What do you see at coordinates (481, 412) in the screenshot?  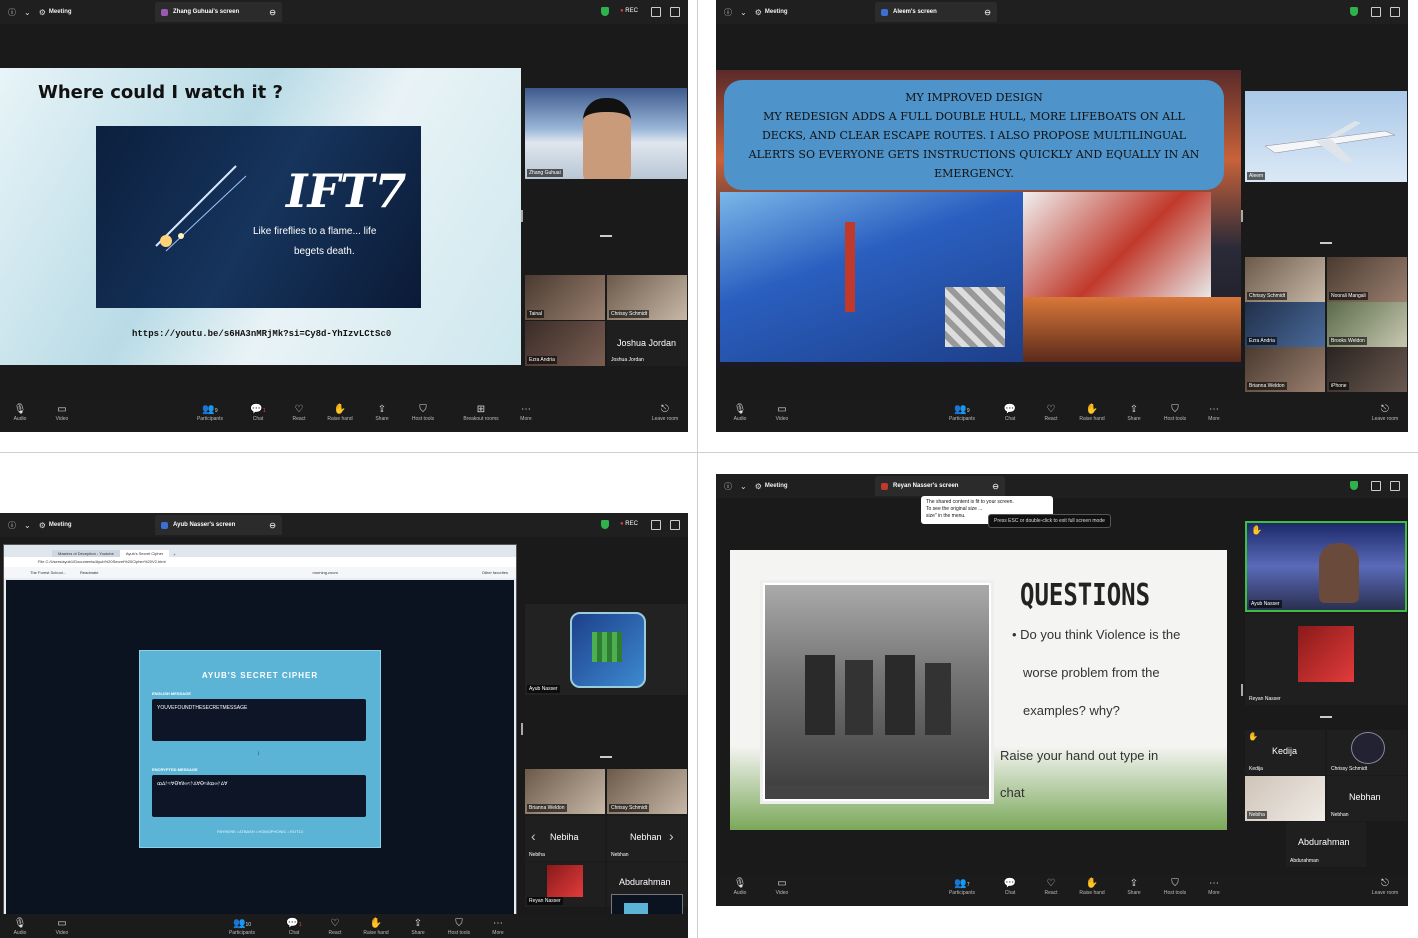 I see `breakout-rooms-button: ⊞ Breakout rooms` at bounding box center [481, 412].